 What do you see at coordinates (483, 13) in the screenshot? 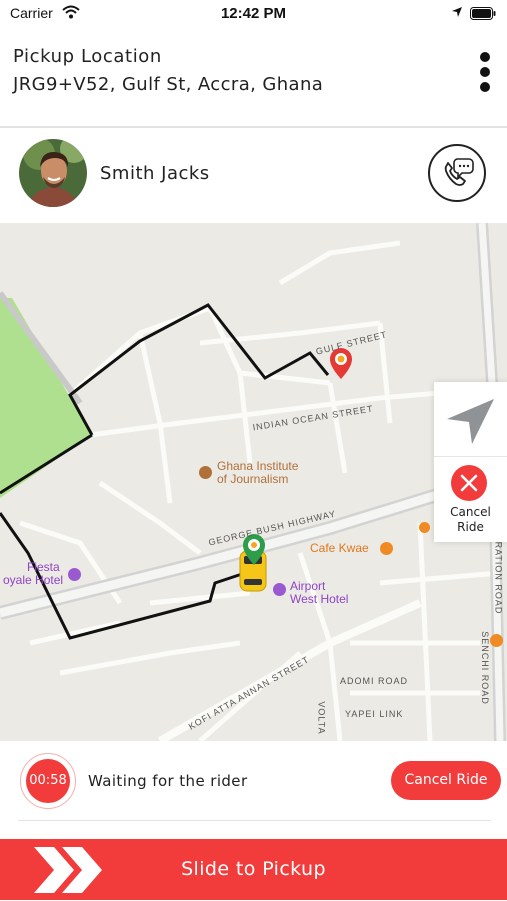
I see `battery-icon` at bounding box center [483, 13].